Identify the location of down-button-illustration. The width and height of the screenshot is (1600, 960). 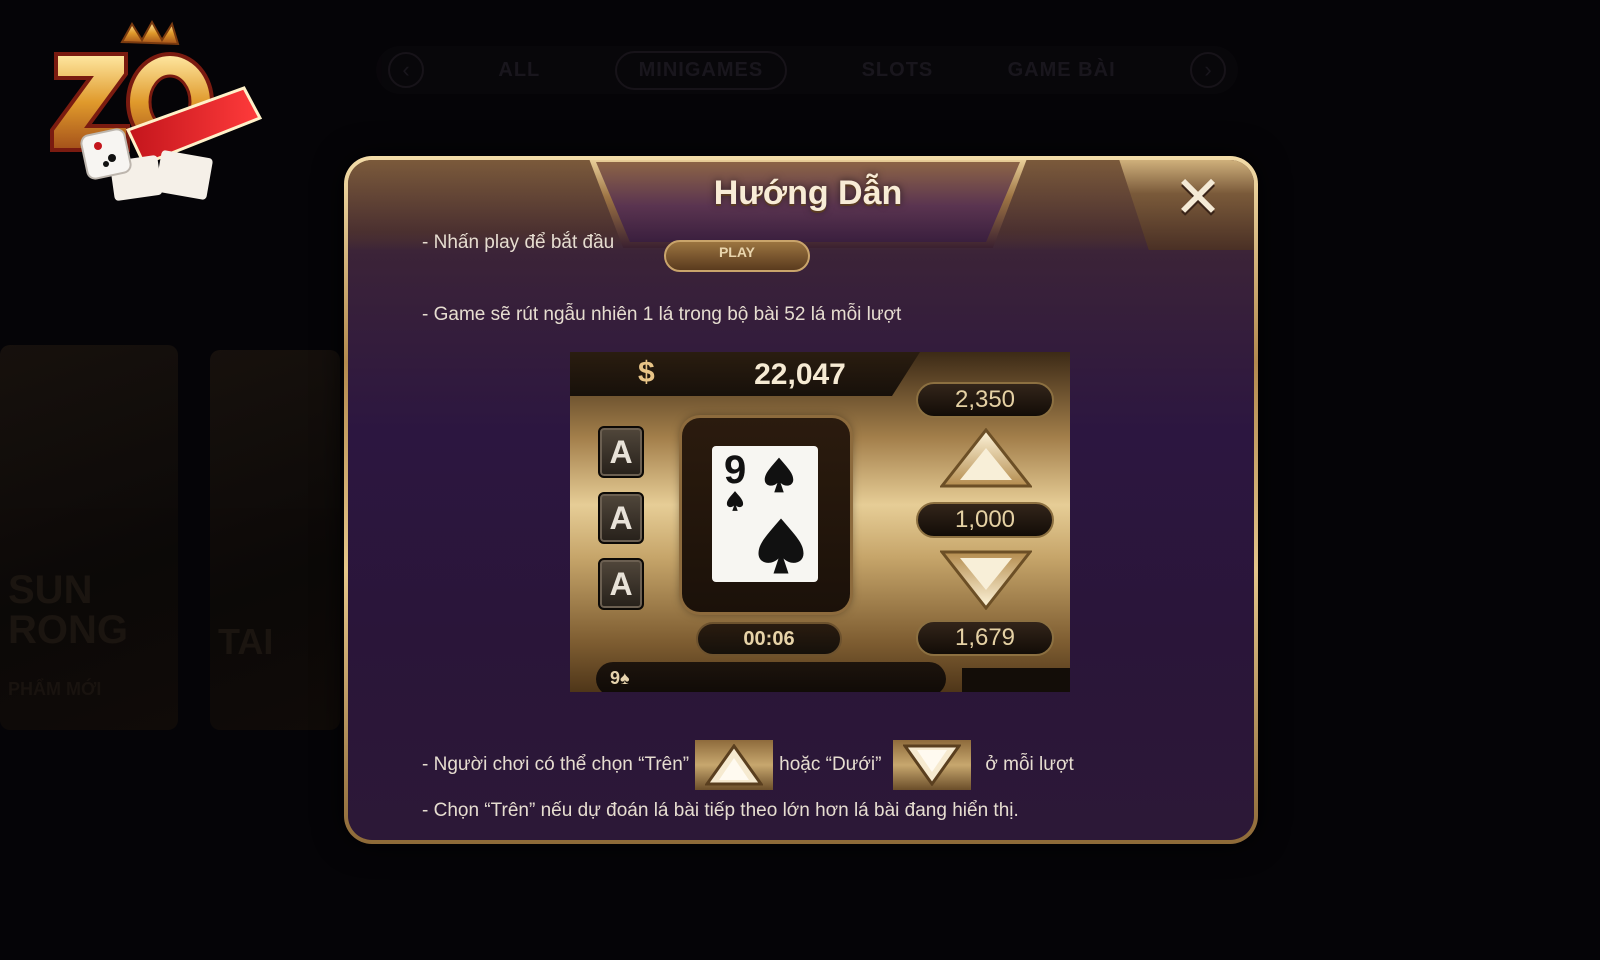
(932, 765).